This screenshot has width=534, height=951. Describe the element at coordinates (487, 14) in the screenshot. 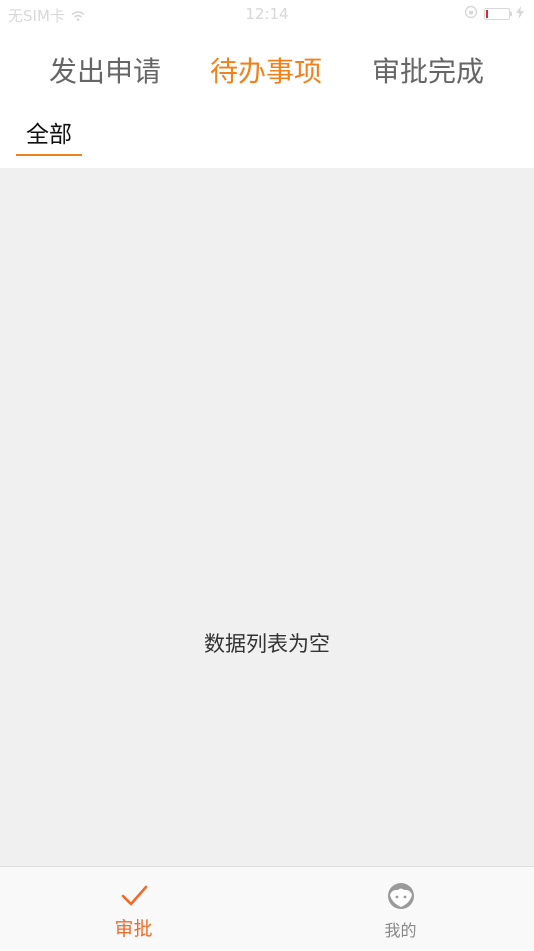

I see `battery-level` at that location.